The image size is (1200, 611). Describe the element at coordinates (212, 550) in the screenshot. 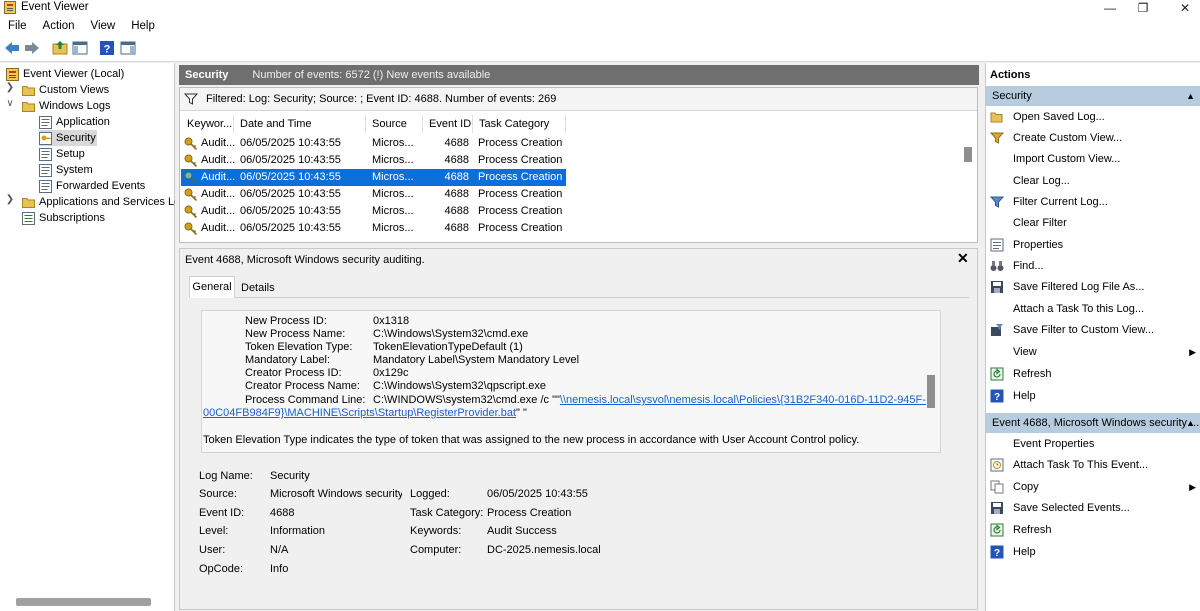

I see `prop-label: User:` at that location.